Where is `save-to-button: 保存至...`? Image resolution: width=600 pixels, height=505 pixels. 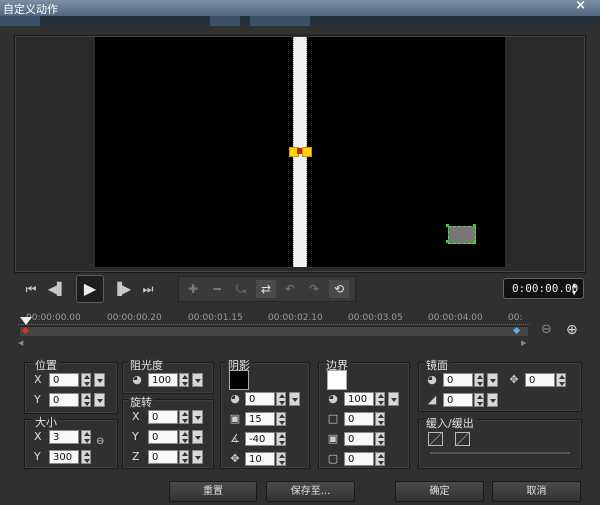 save-to-button: 保存至... is located at coordinates (310, 491).